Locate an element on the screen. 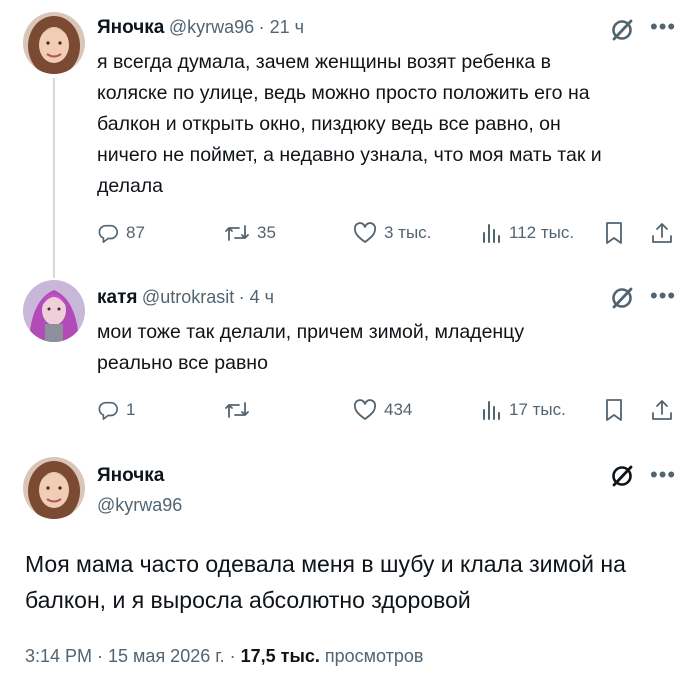 The image size is (700, 692). views-count: 17 тыс. is located at coordinates (537, 409).